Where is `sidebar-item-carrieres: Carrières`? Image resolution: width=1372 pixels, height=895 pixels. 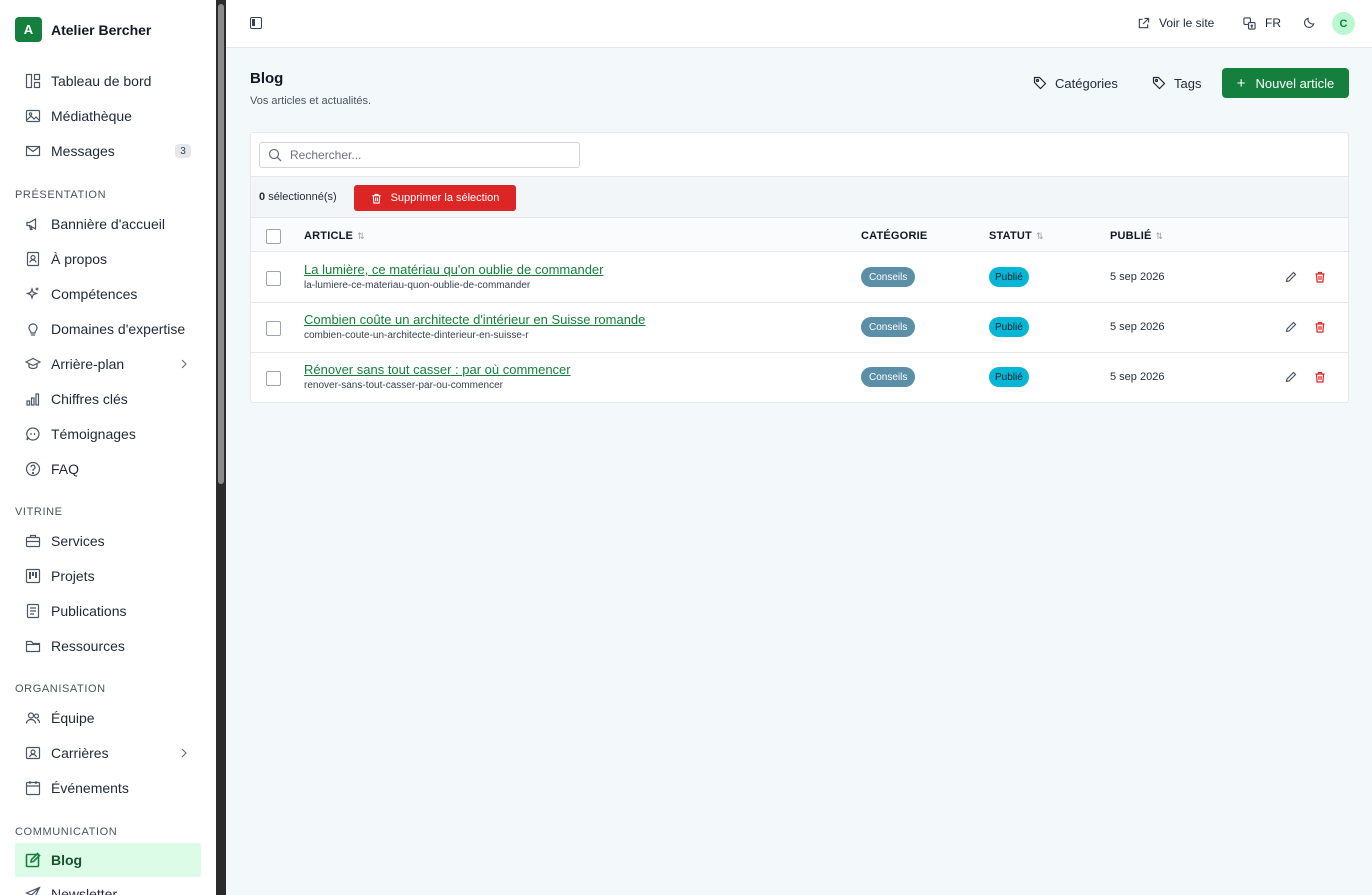
sidebar-item-carrieres: Carrières is located at coordinates (108, 753).